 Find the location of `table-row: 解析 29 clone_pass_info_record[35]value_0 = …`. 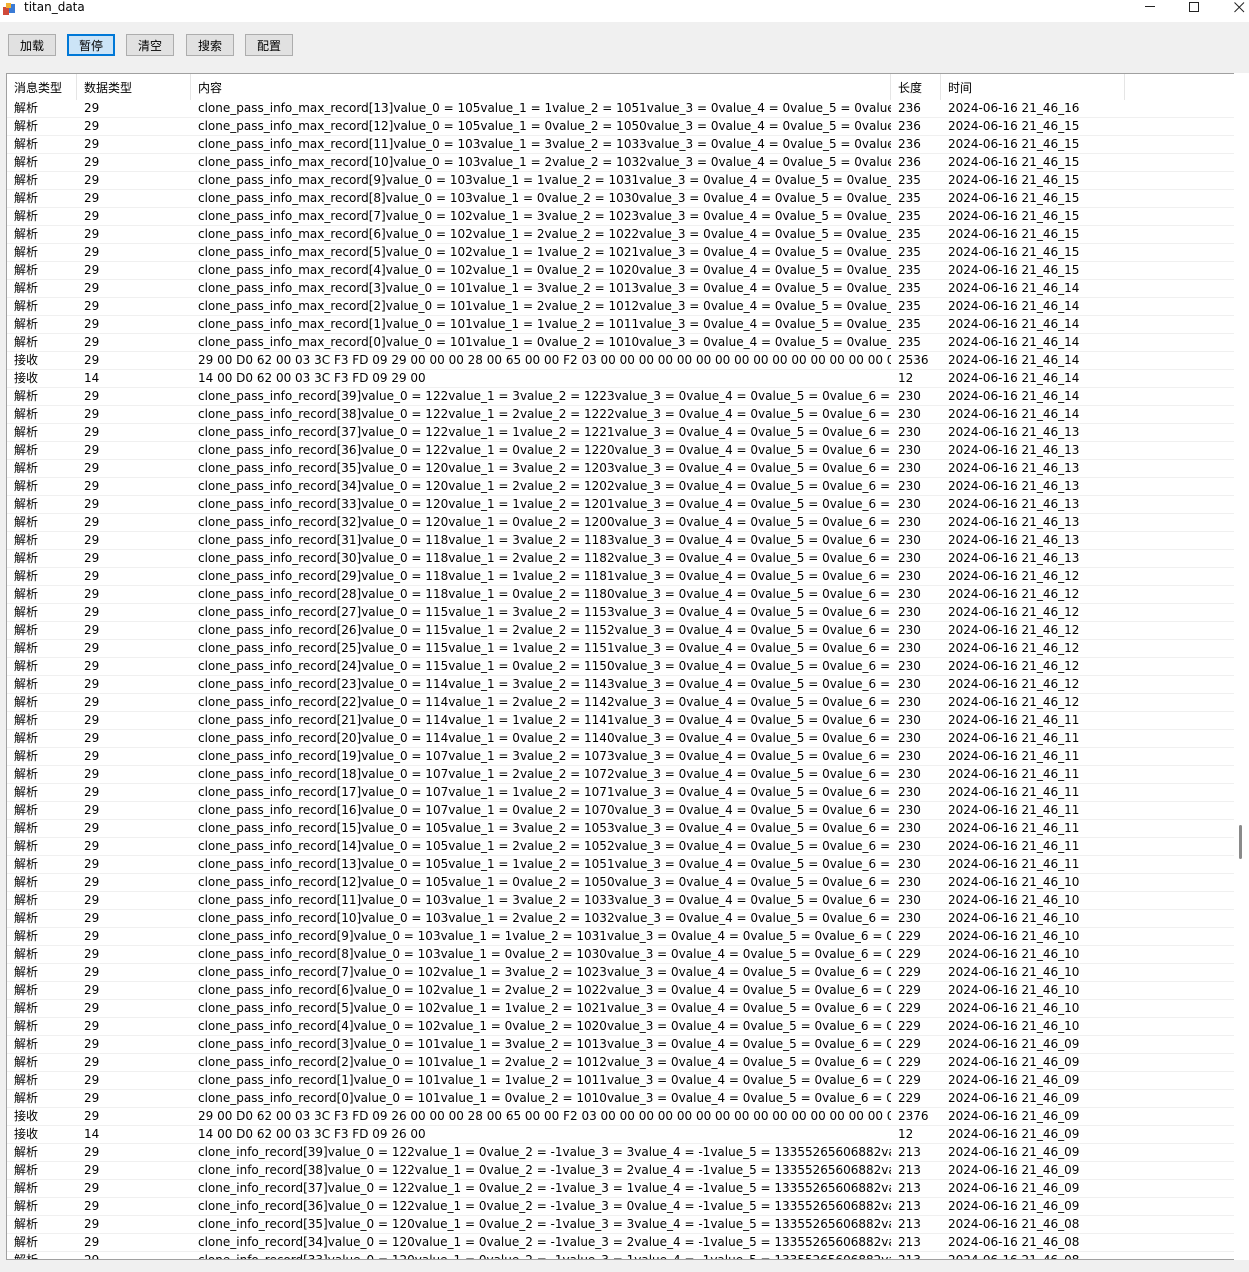

table-row: 解析 29 clone_pass_info_record[35]value_0 = … is located at coordinates (620, 469).